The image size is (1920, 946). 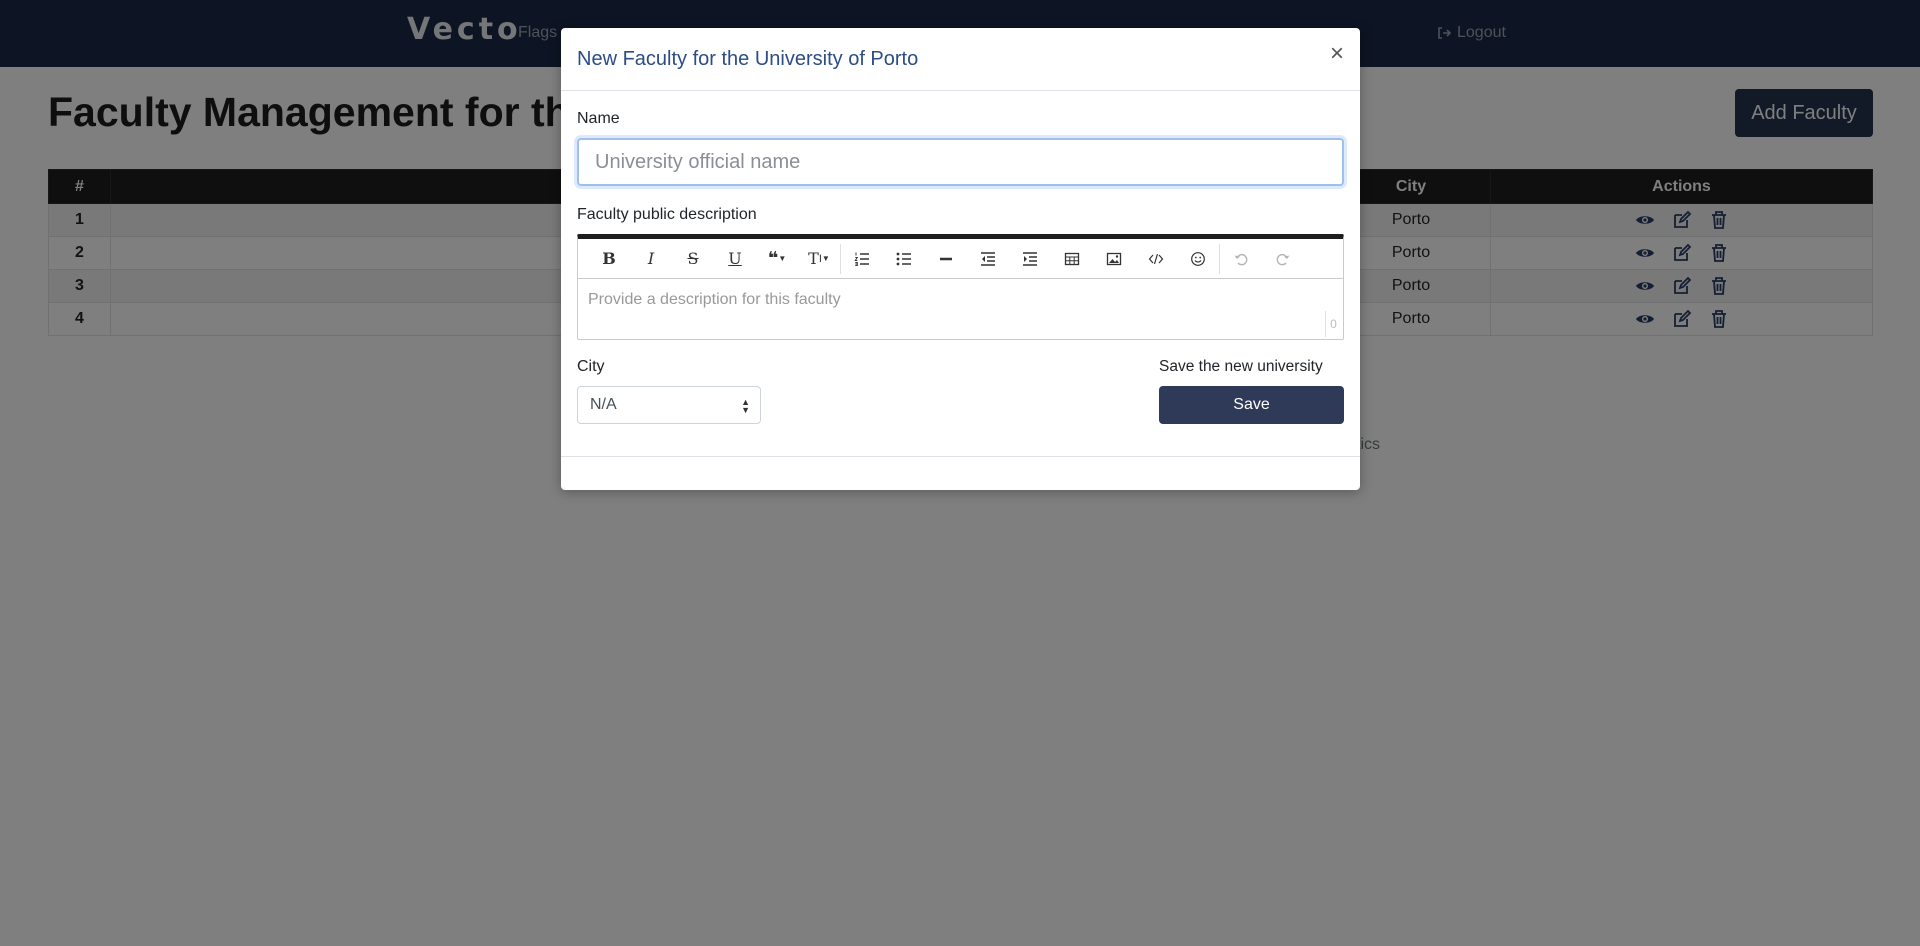 What do you see at coordinates (598, 118) in the screenshot?
I see `name-label: Name` at bounding box center [598, 118].